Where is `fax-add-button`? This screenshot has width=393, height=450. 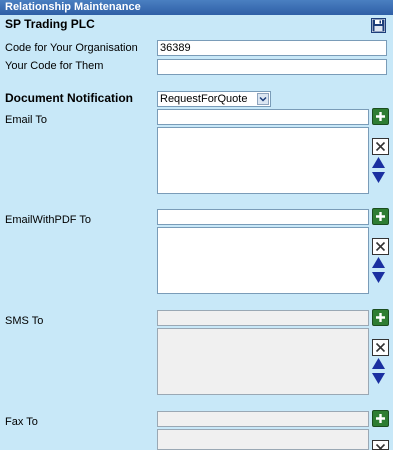 fax-add-button is located at coordinates (380, 418).